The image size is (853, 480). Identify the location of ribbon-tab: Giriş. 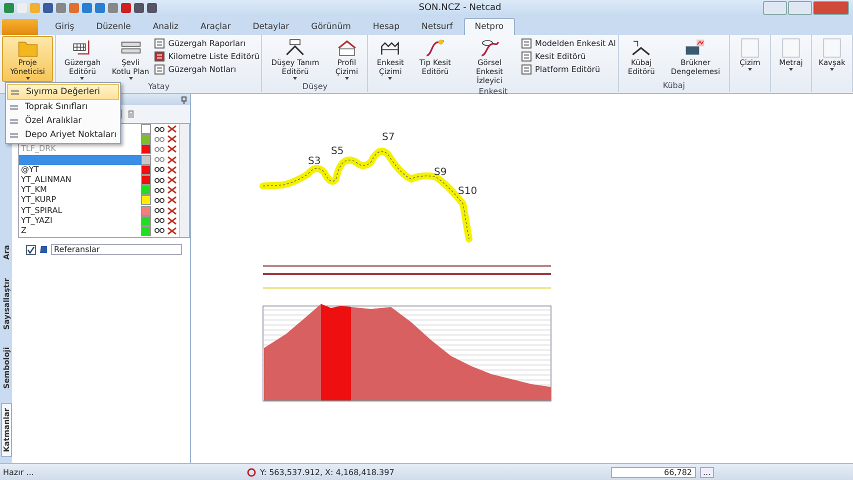
(65, 26).